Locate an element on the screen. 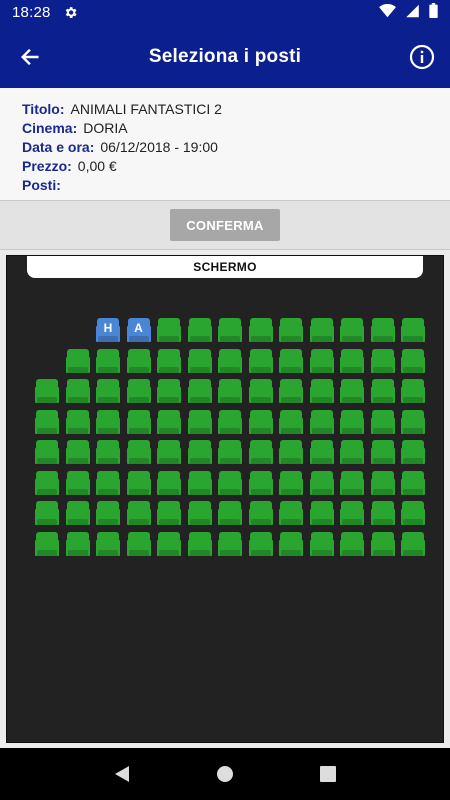  nav-recents-icon is located at coordinates (328, 774).